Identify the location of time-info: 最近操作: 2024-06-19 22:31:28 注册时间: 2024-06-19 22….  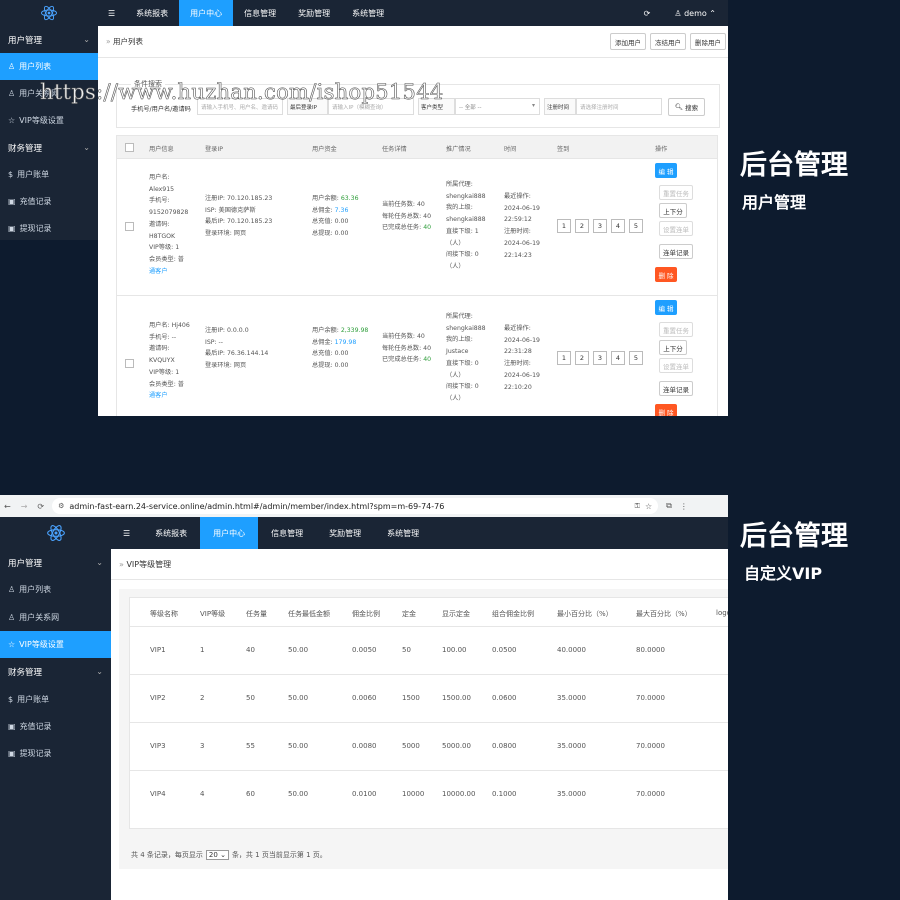
(522, 358).